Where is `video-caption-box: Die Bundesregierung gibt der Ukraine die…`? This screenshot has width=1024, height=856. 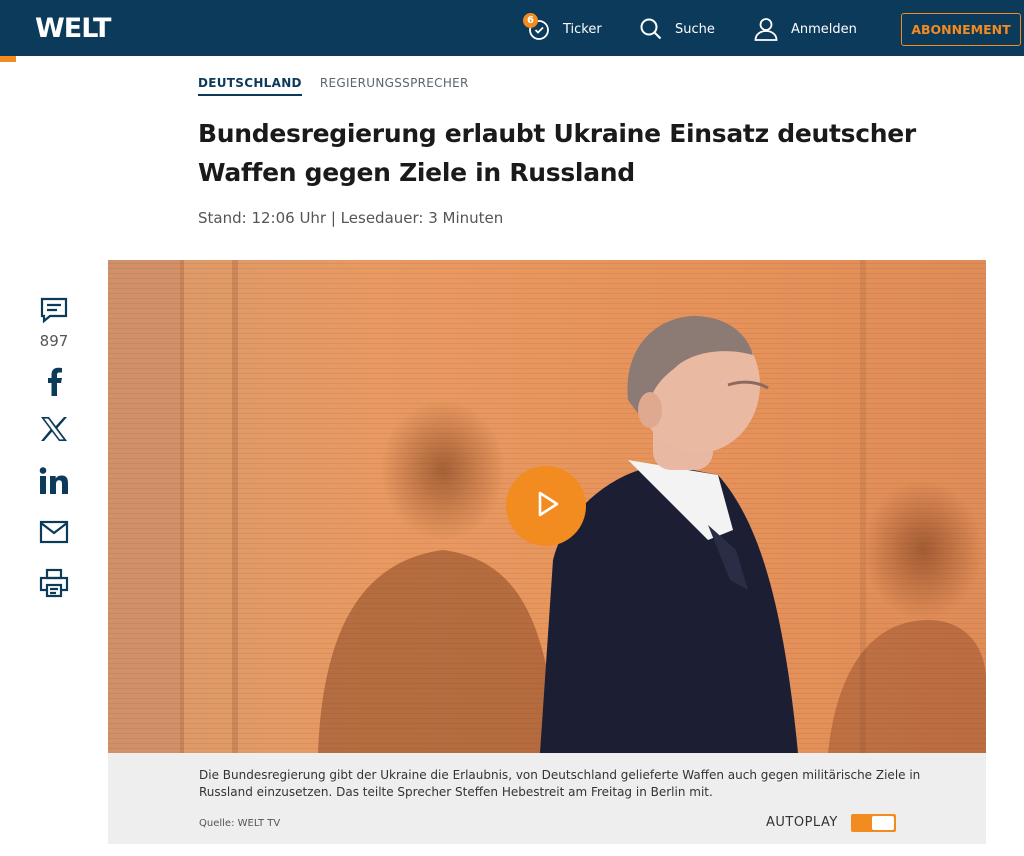 video-caption-box: Die Bundesregierung gibt der Ukraine die… is located at coordinates (547, 798).